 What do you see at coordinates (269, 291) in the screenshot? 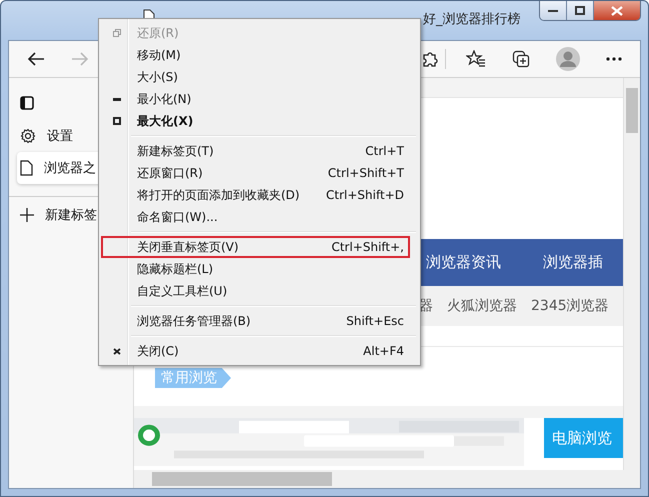
I see `menu-item: 自定义工具栏(U)` at bounding box center [269, 291].